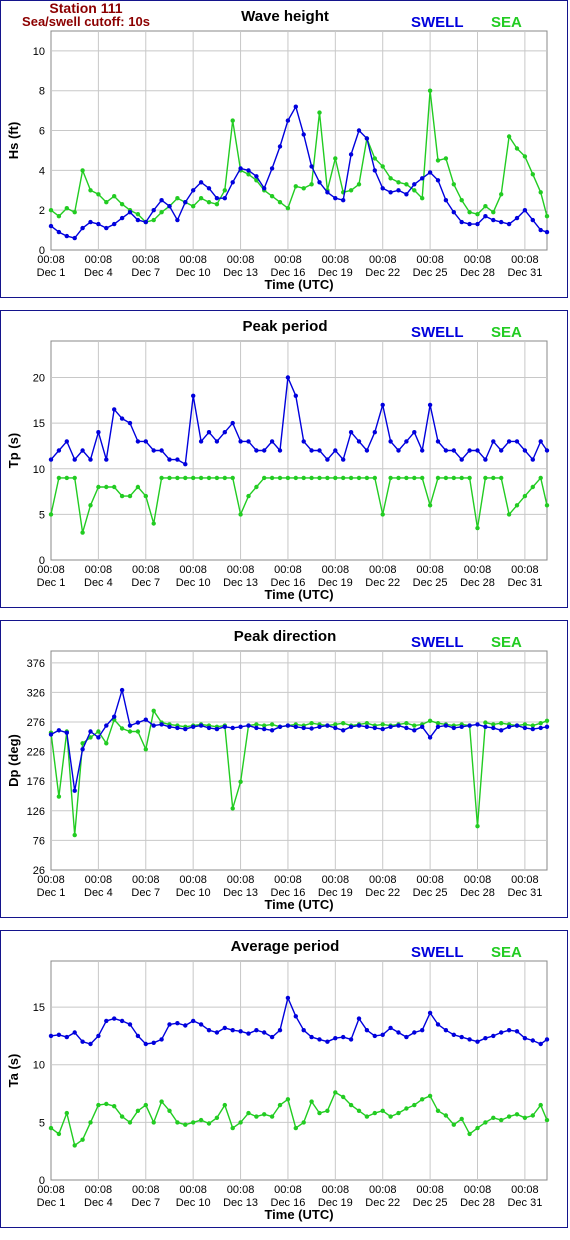 The width and height of the screenshot is (570, 1240). What do you see at coordinates (39, 1066) in the screenshot?
I see `y-tick-label: 10` at bounding box center [39, 1066].